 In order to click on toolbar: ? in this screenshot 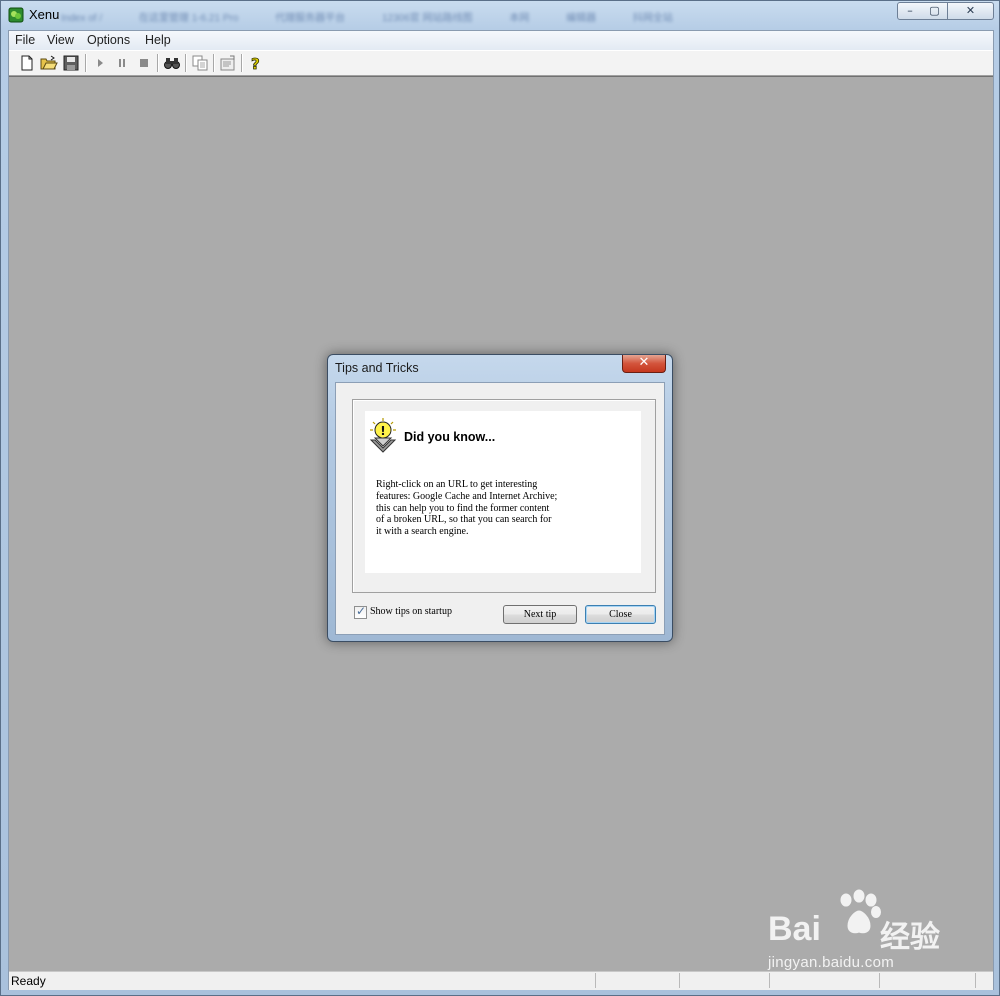, I will do `click(501, 63)`.